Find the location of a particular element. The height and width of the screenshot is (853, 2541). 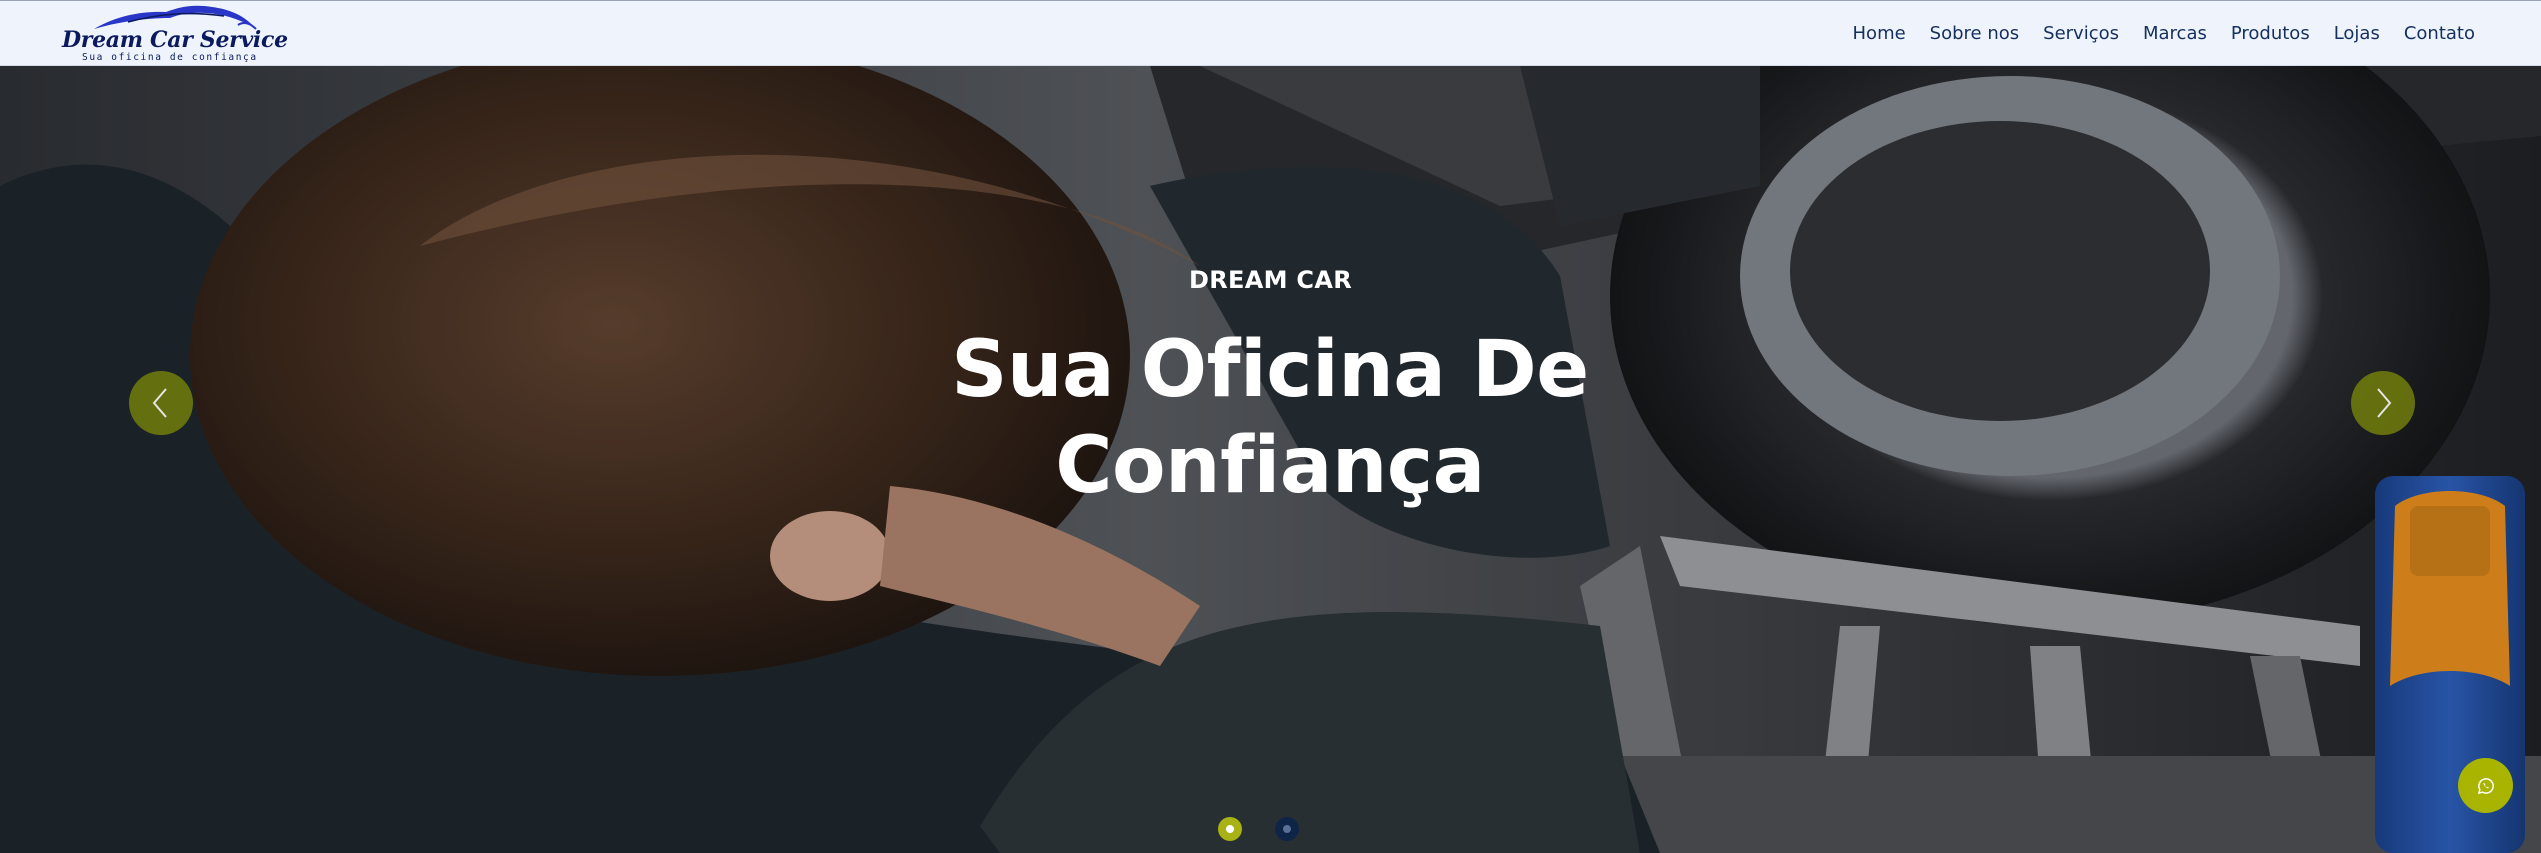

carousel-prev-button is located at coordinates (161, 403).